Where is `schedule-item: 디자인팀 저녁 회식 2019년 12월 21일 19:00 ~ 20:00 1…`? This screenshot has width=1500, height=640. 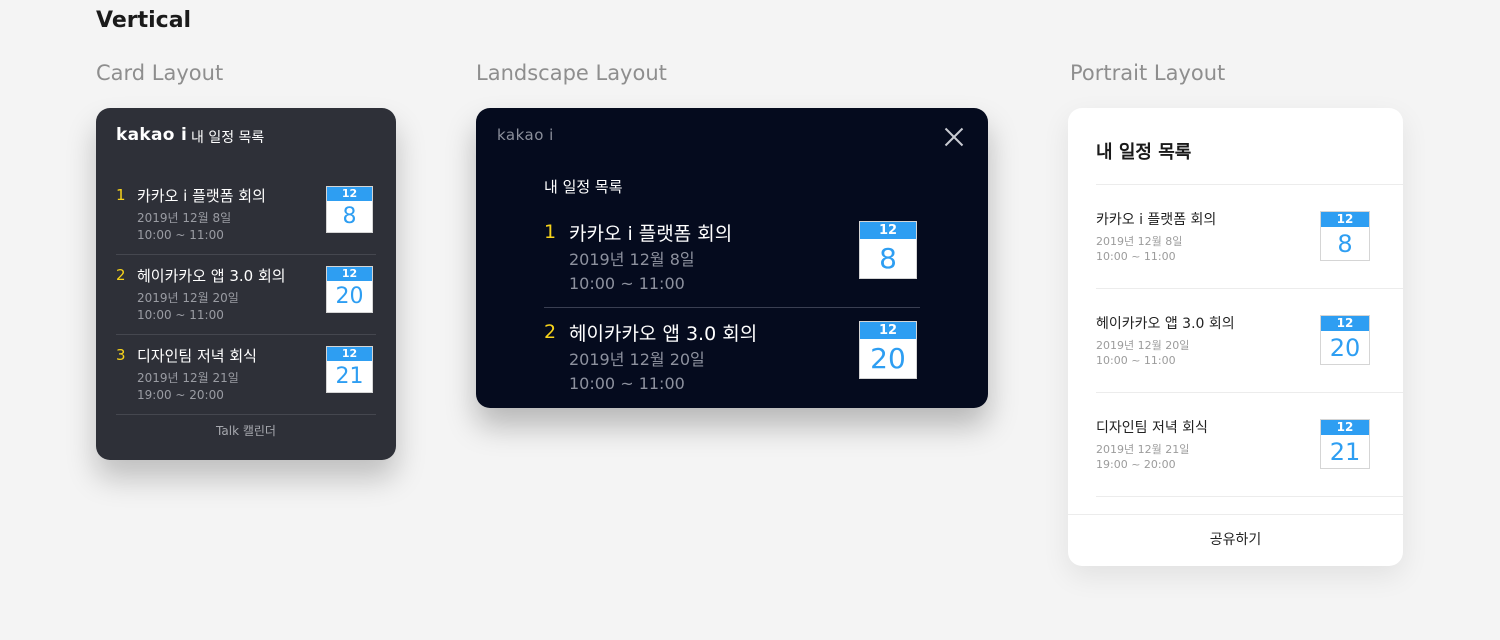
schedule-item: 디자인팀 저녁 회식 2019년 12월 21일 19:00 ~ 20:00 1… is located at coordinates (1249, 445).